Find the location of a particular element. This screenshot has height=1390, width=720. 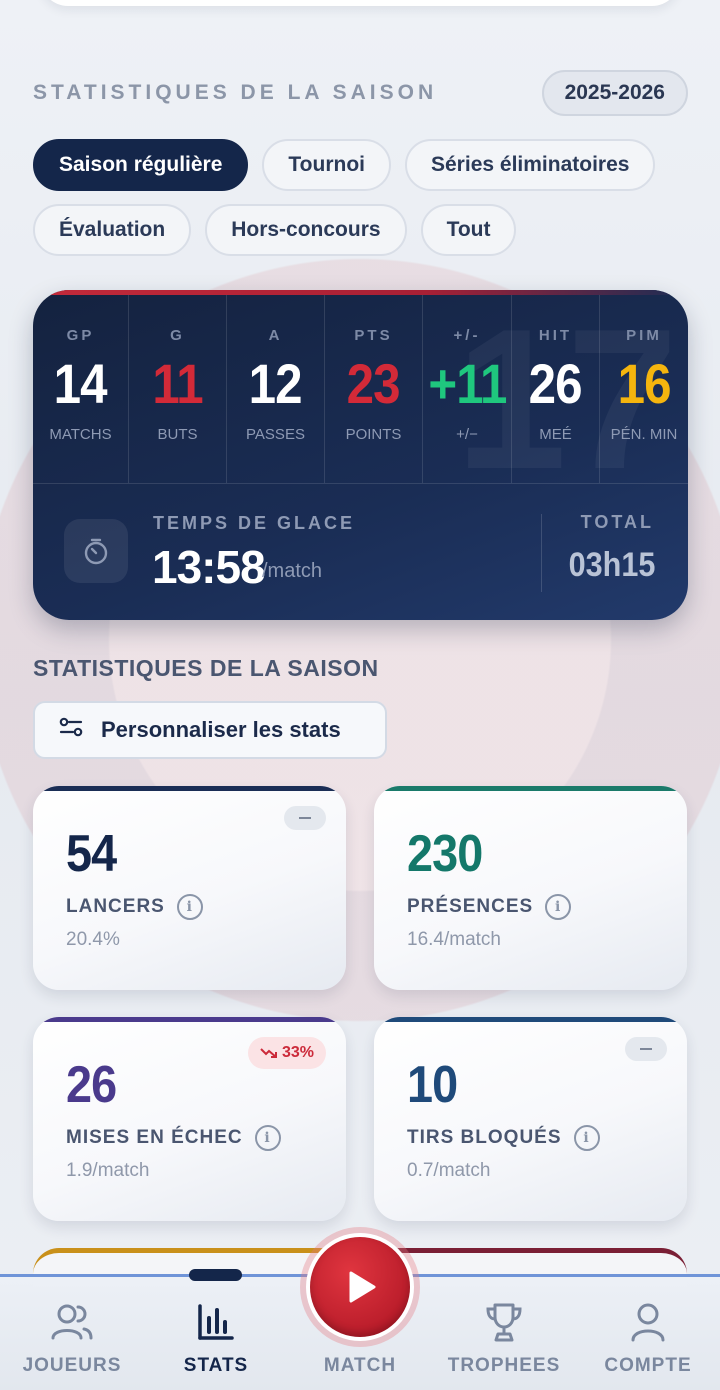

stat-label: MATCHS is located at coordinates (80, 434).